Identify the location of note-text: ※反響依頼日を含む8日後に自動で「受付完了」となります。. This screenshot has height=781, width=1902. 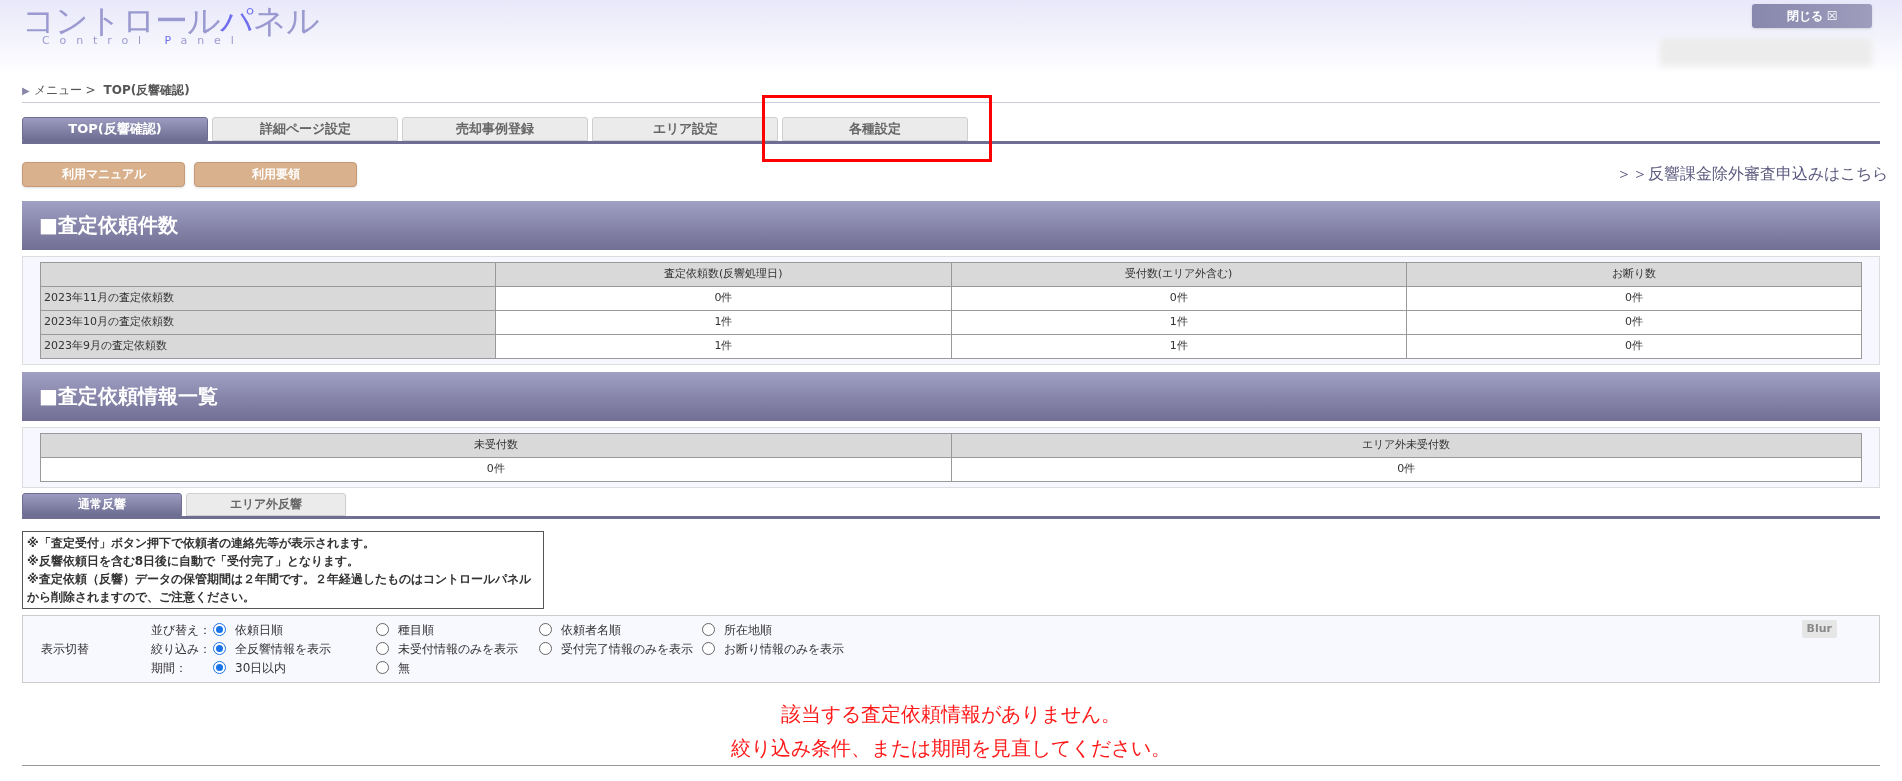
(193, 561).